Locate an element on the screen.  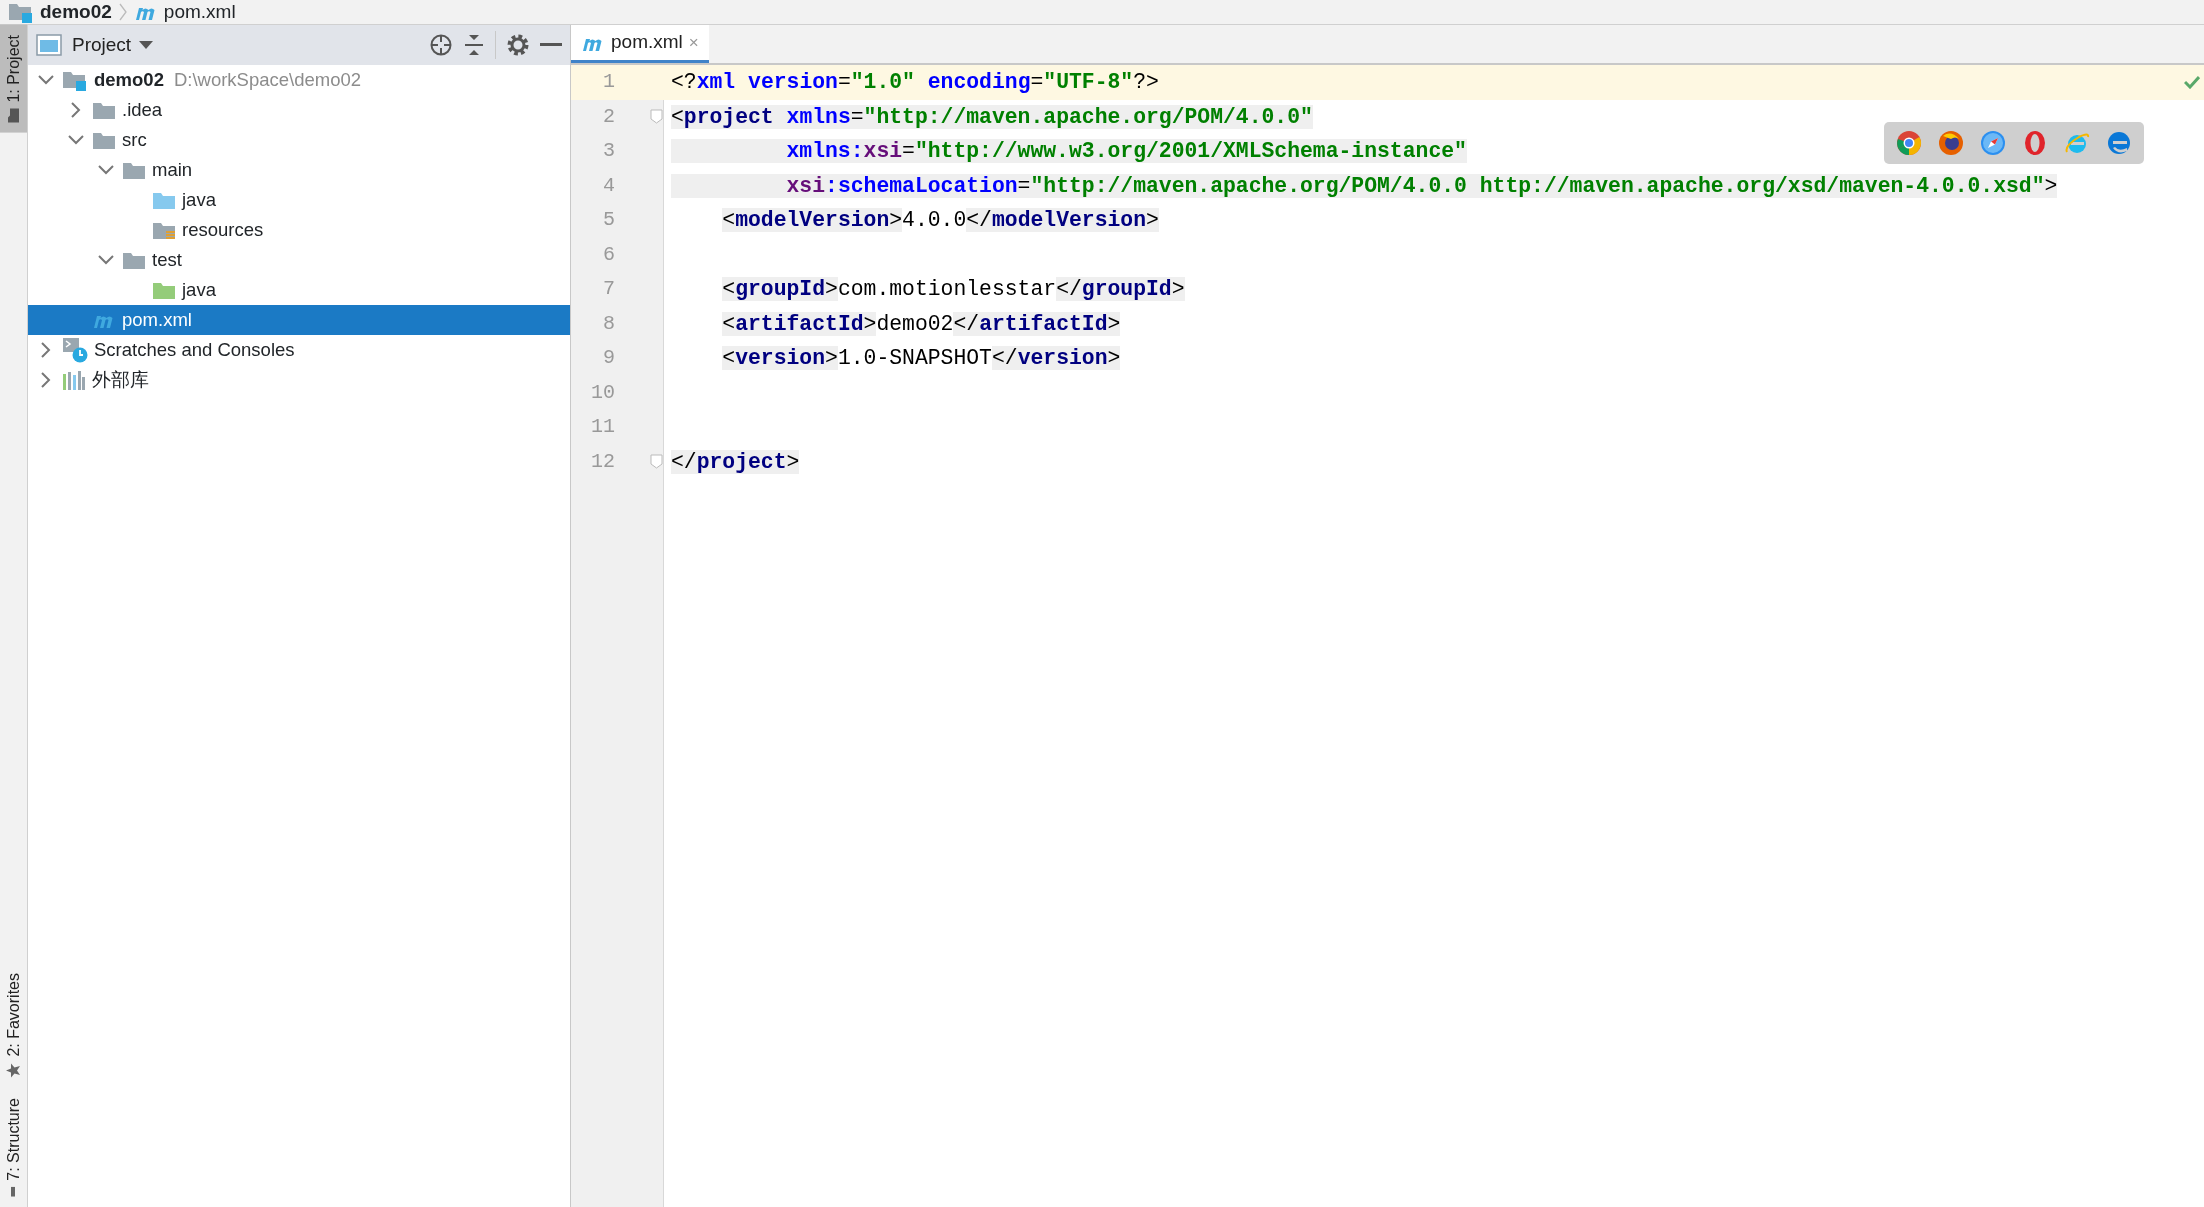
star-icon is located at coordinates (13, 1070).